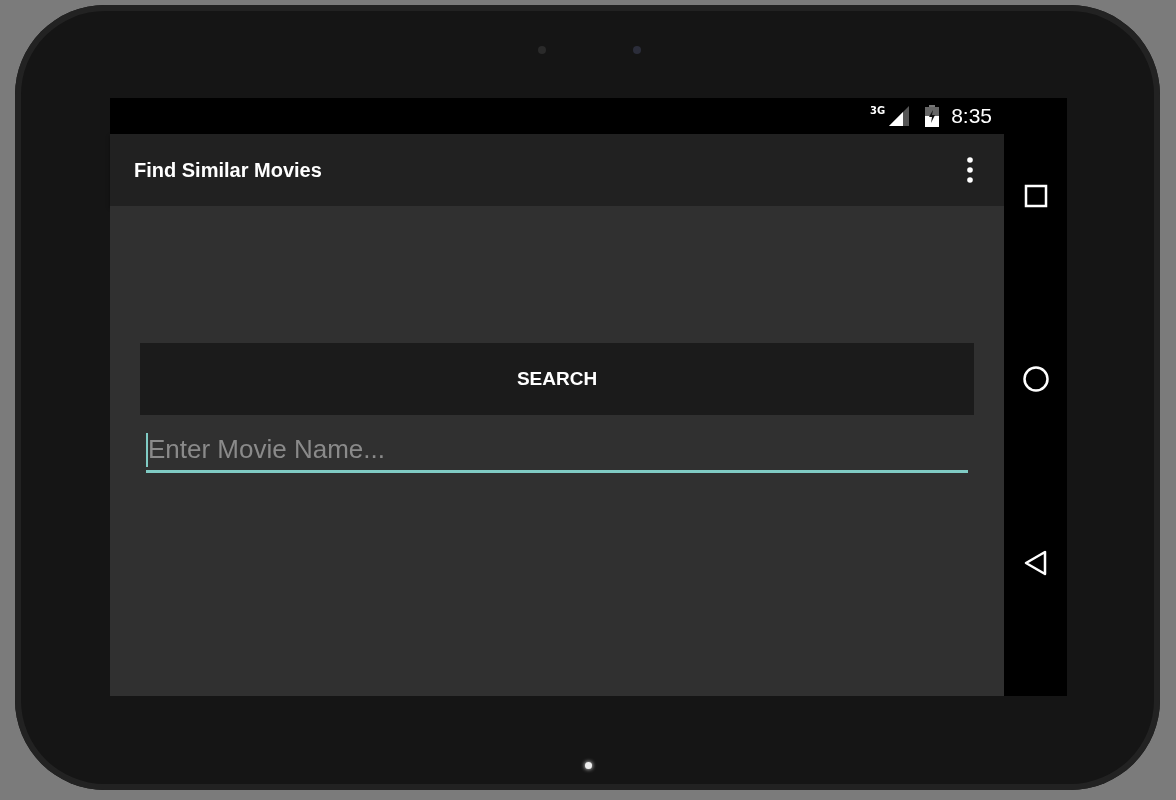  Describe the element at coordinates (971, 116) in the screenshot. I see `clock-time: 8:35` at that location.